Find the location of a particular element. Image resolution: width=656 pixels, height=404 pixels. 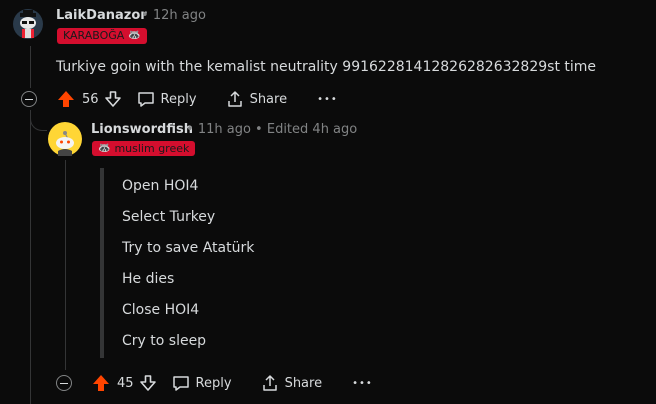

flair-text: muslim greek is located at coordinates (152, 148).